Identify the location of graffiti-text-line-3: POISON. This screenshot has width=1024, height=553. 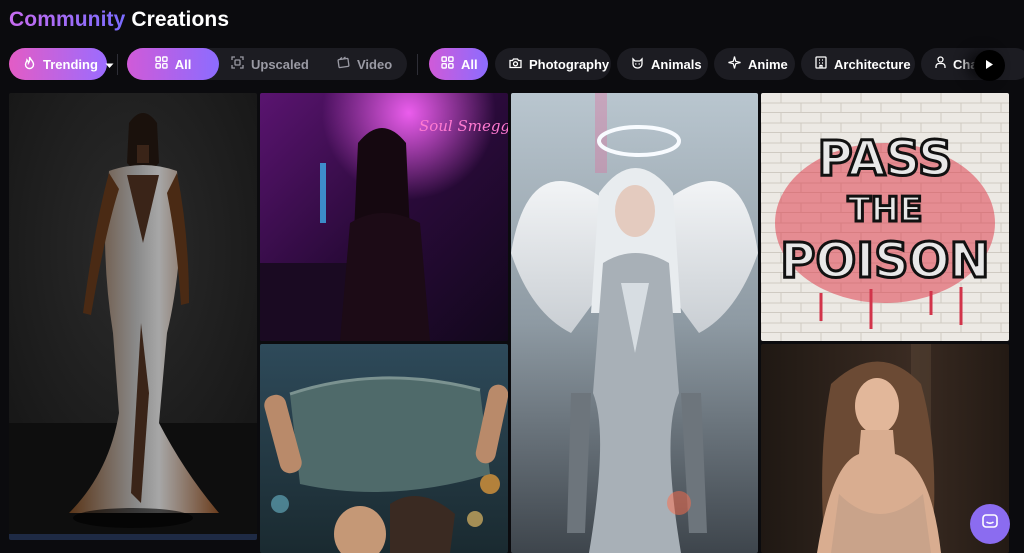
(884, 261).